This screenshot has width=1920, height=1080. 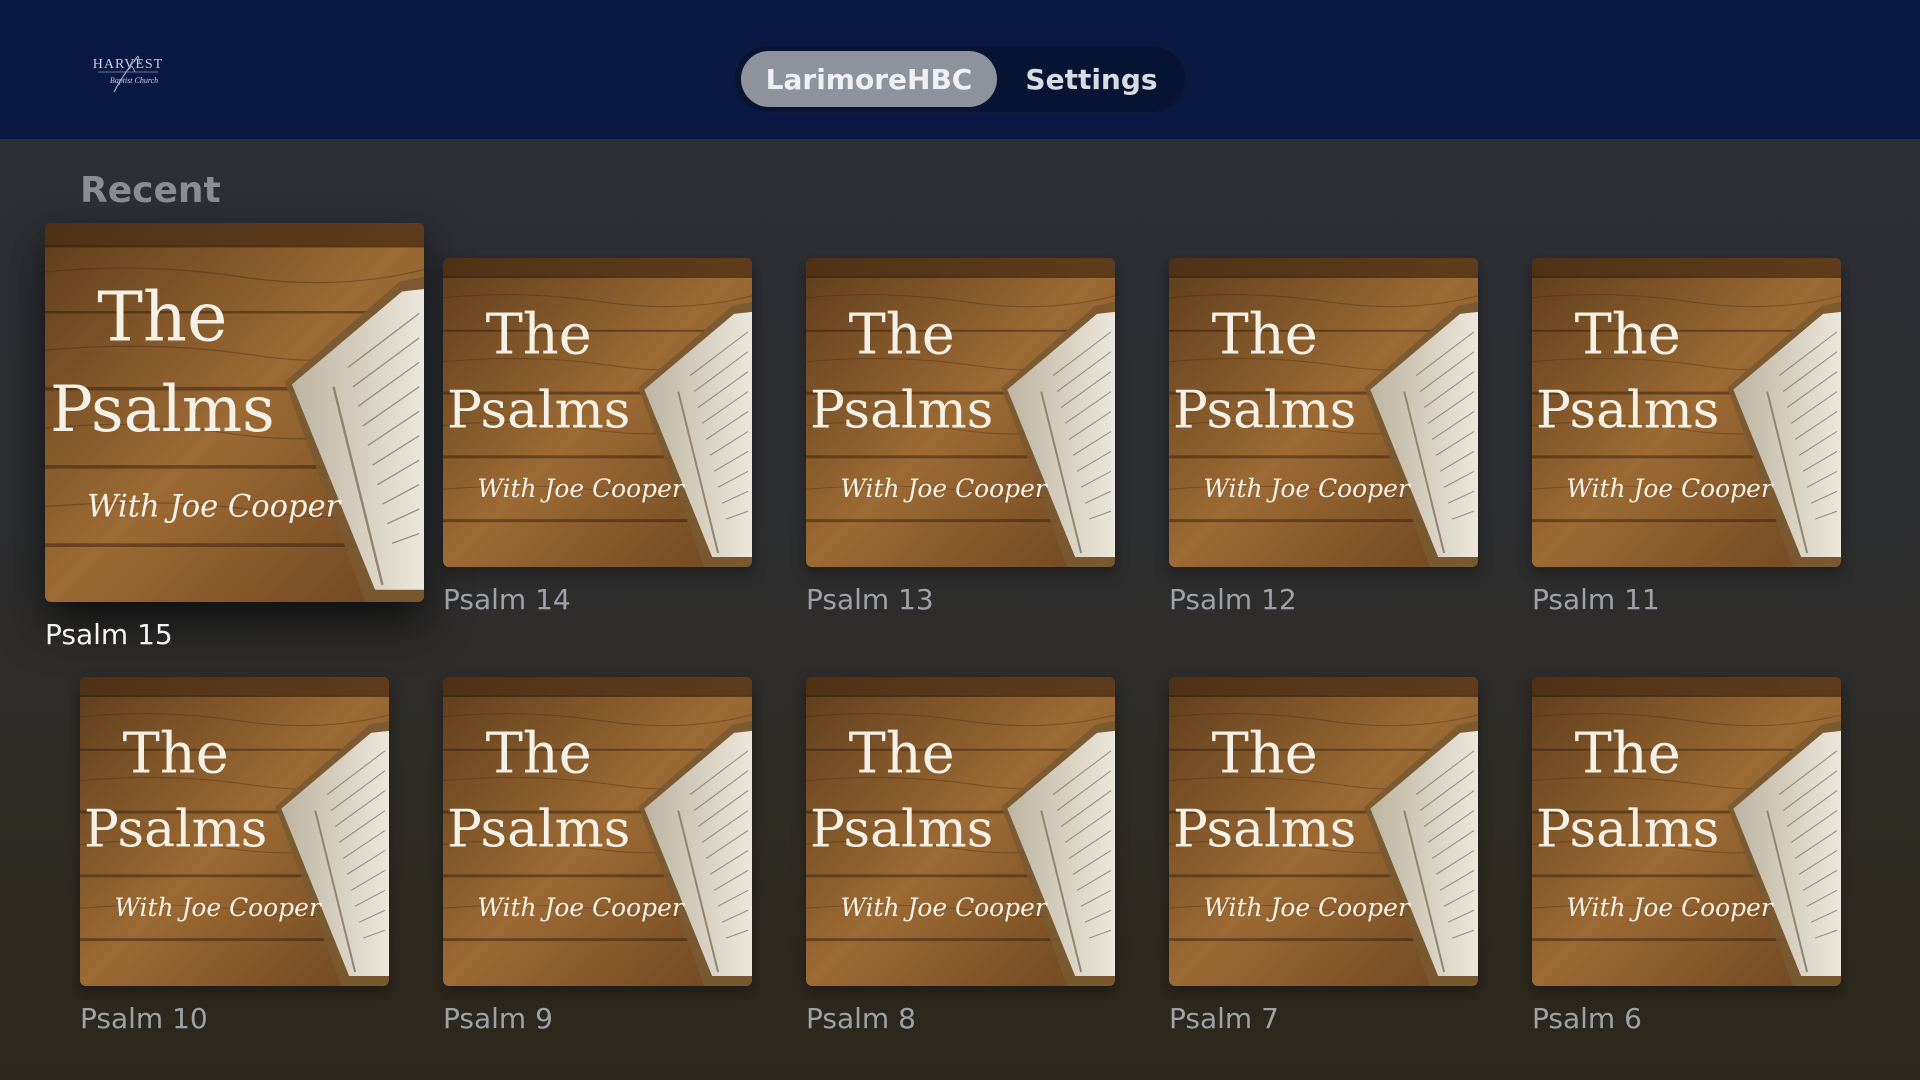 What do you see at coordinates (1224, 1018) in the screenshot?
I see `episode-title: Psalm 7` at bounding box center [1224, 1018].